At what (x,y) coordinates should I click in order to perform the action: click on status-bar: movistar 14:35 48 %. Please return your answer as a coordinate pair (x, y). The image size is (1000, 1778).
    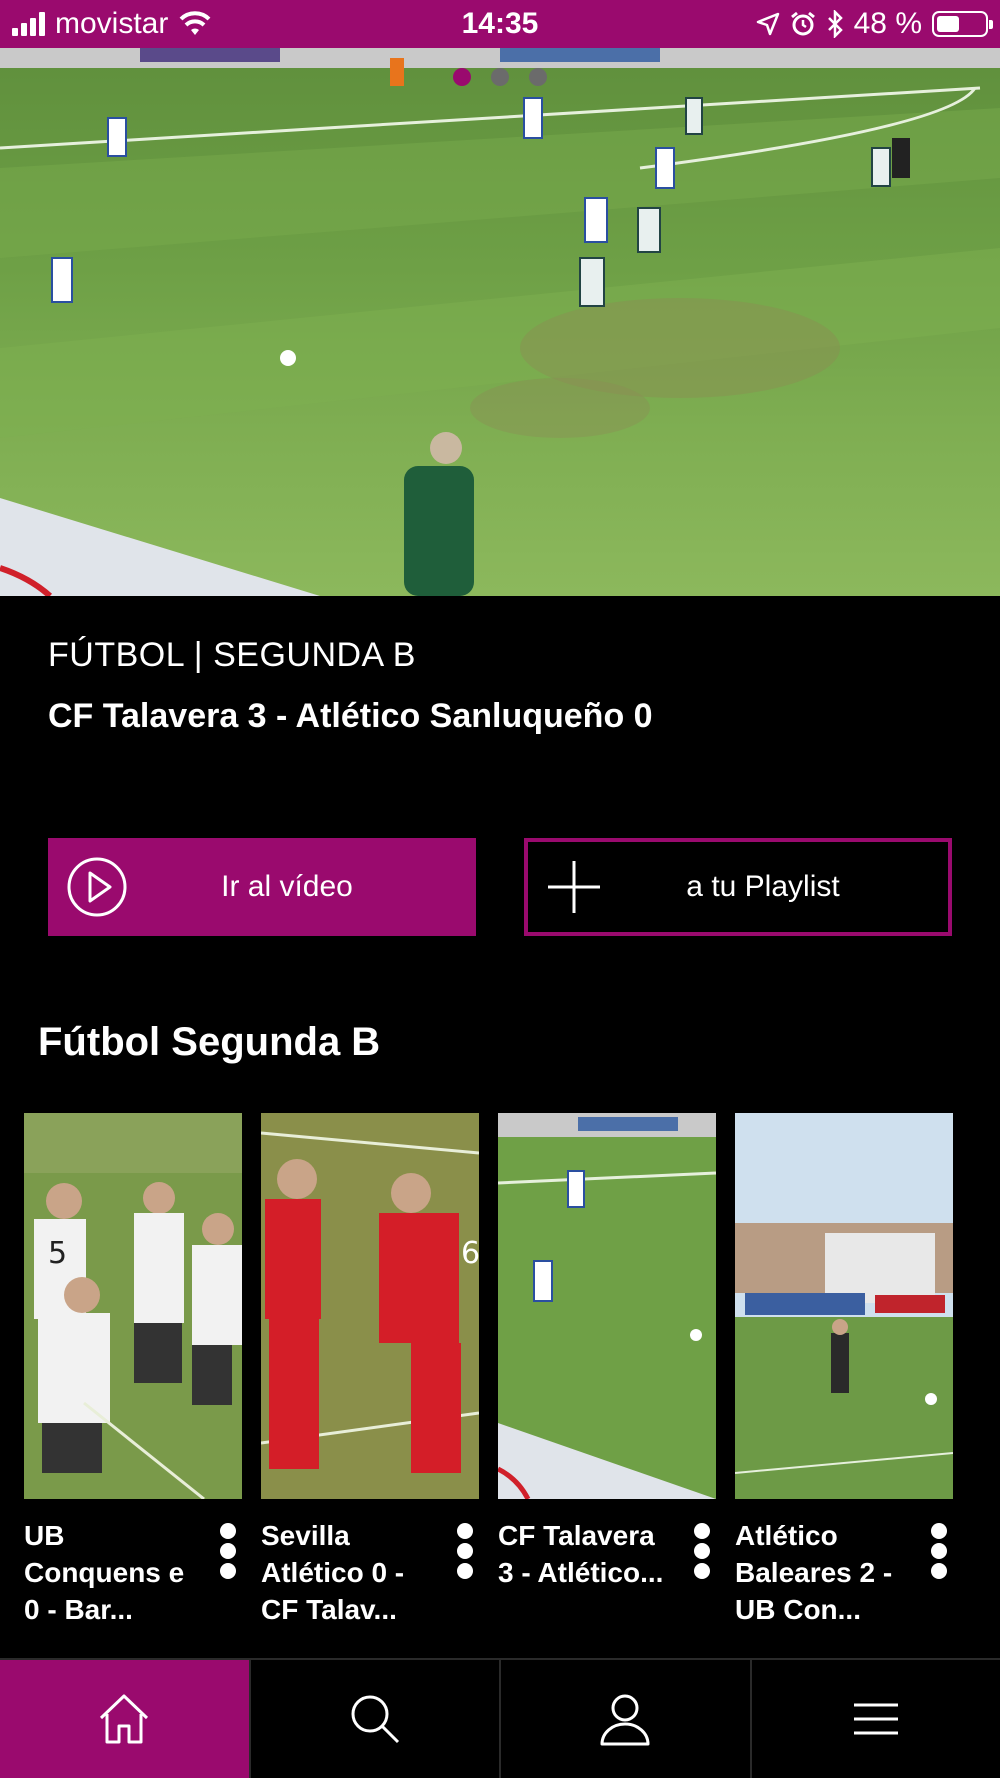
    Looking at the image, I should click on (500, 24).